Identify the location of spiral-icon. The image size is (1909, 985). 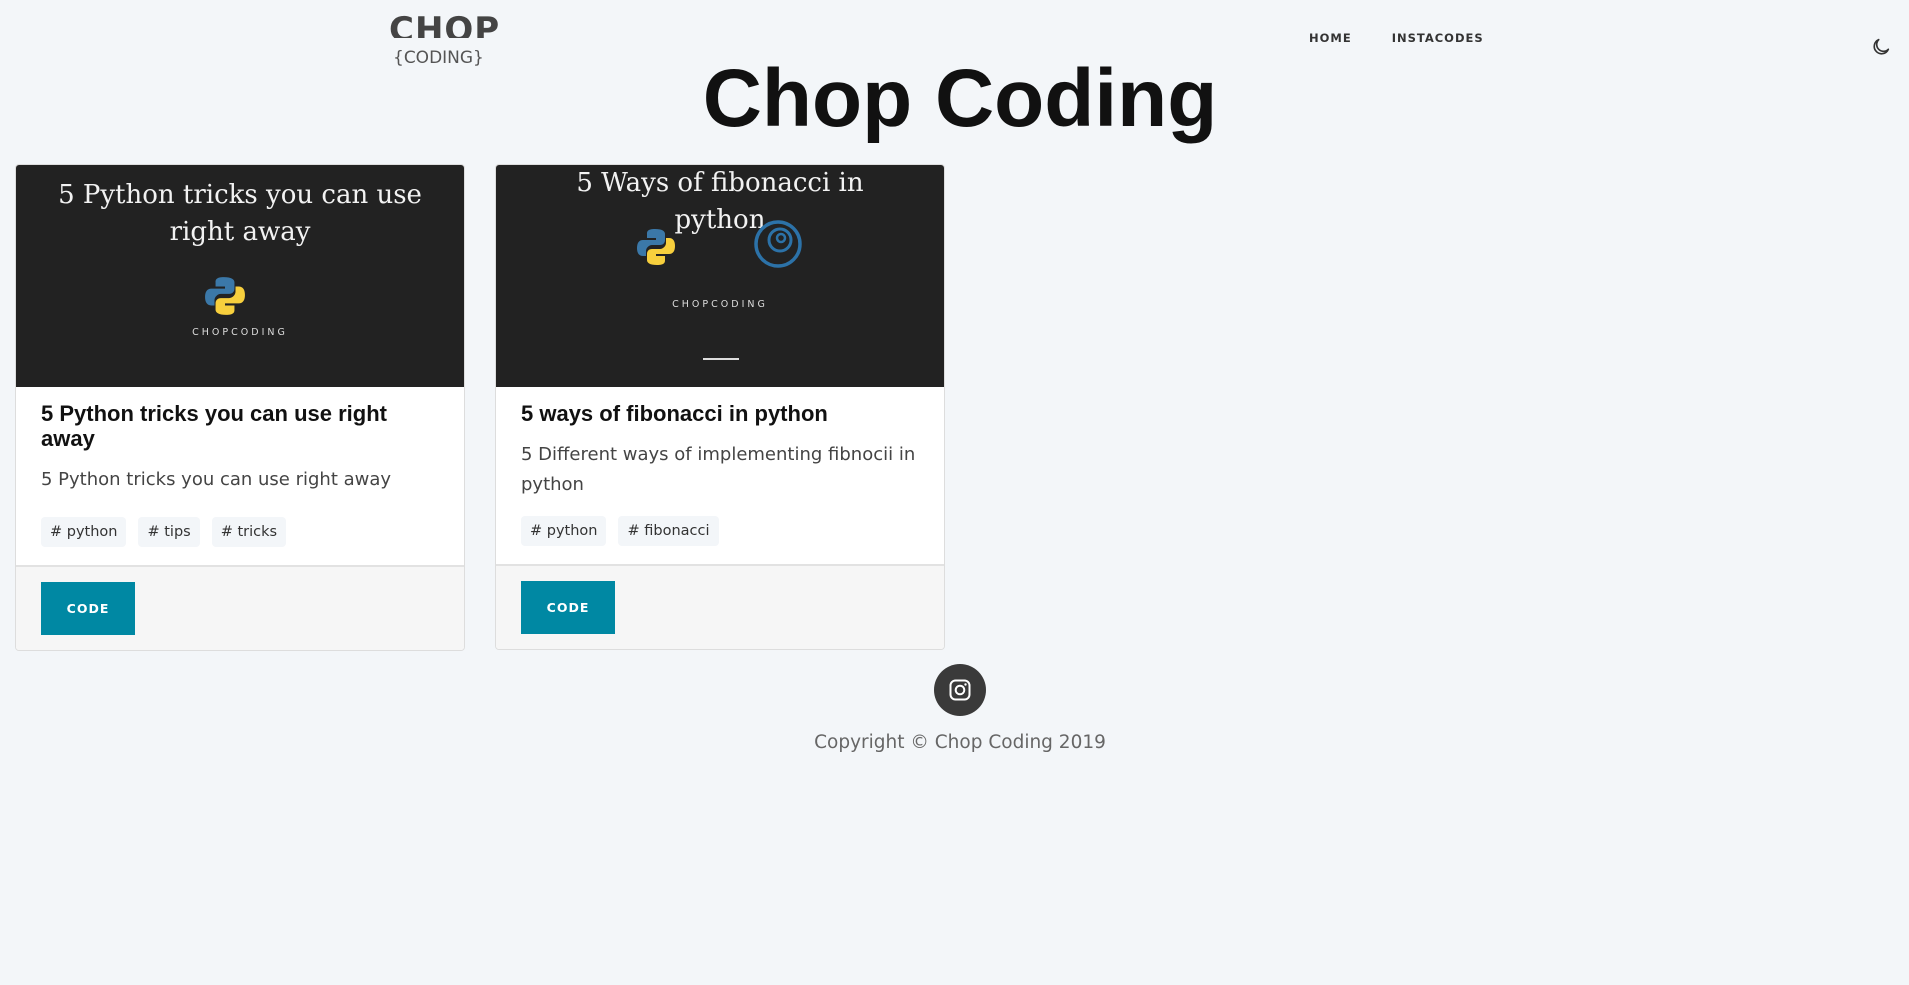
(778, 244).